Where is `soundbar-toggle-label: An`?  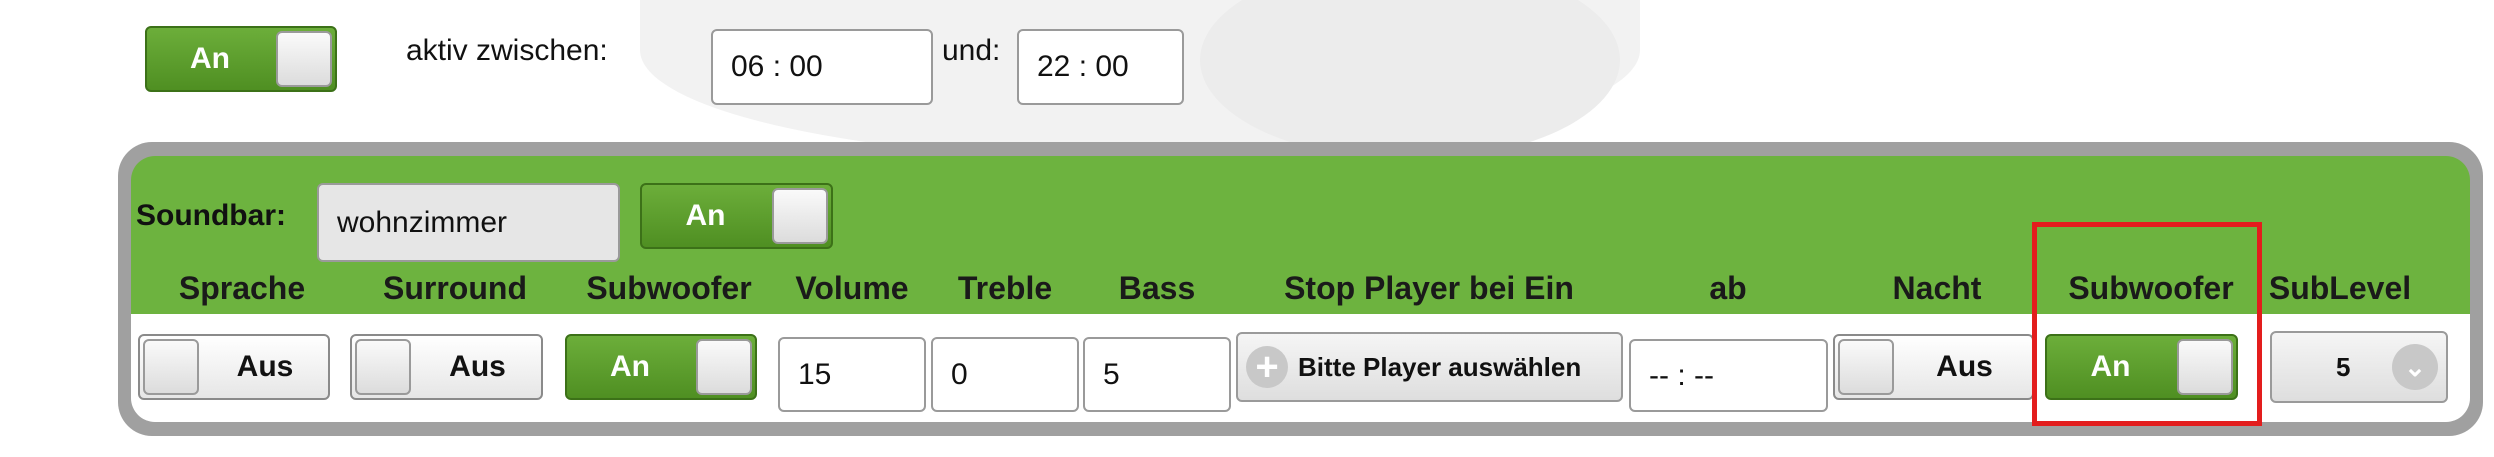
soundbar-toggle-label: An is located at coordinates (705, 215).